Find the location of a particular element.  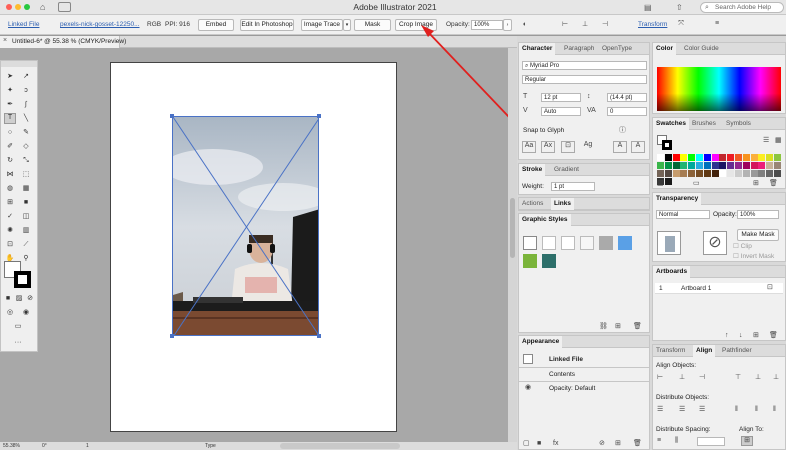

clip-checkbox: ☐ Clip is located at coordinates (742, 246).